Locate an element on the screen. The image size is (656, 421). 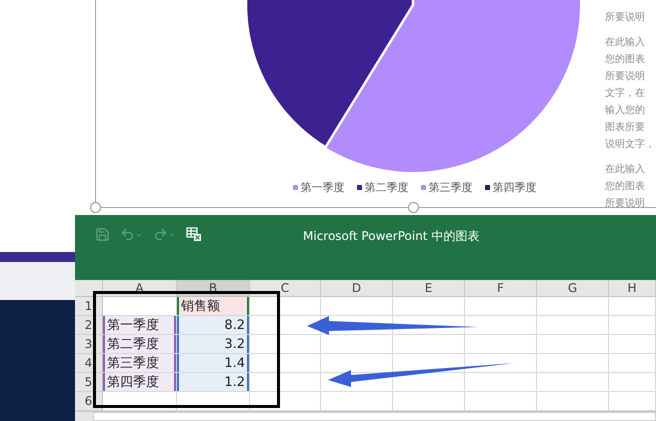
table-cell: 1.2 is located at coordinates (213, 382).